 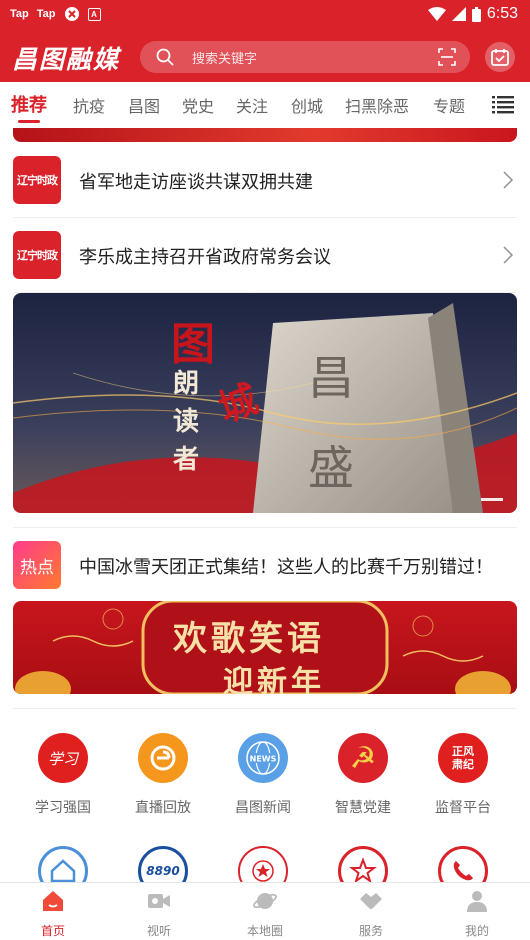 I want to click on category-tabs: 推荐 抗疫 昌图 党史 关注 创城 扫黑除恶 专题, so click(x=265, y=105).